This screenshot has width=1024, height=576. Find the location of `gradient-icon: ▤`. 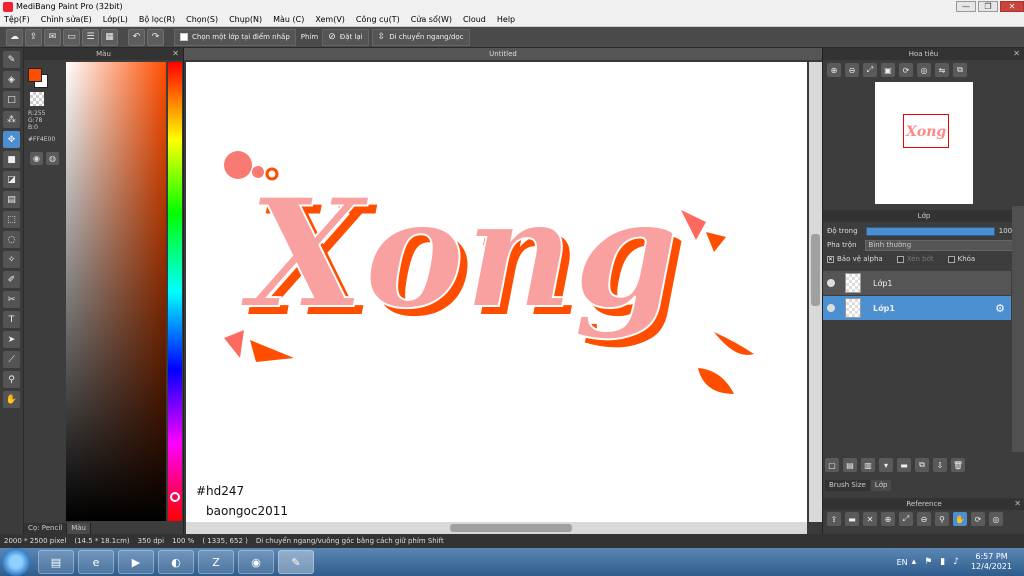

gradient-icon: ▤ is located at coordinates (11, 199).